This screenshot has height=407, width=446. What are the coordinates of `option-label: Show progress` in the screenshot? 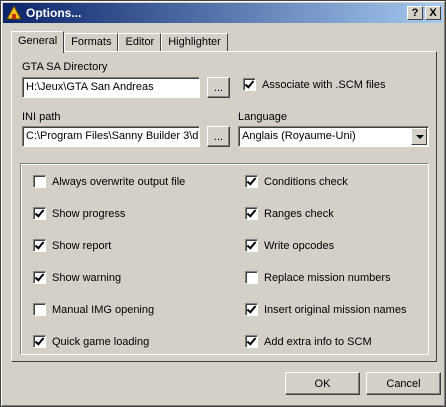 It's located at (89, 213).